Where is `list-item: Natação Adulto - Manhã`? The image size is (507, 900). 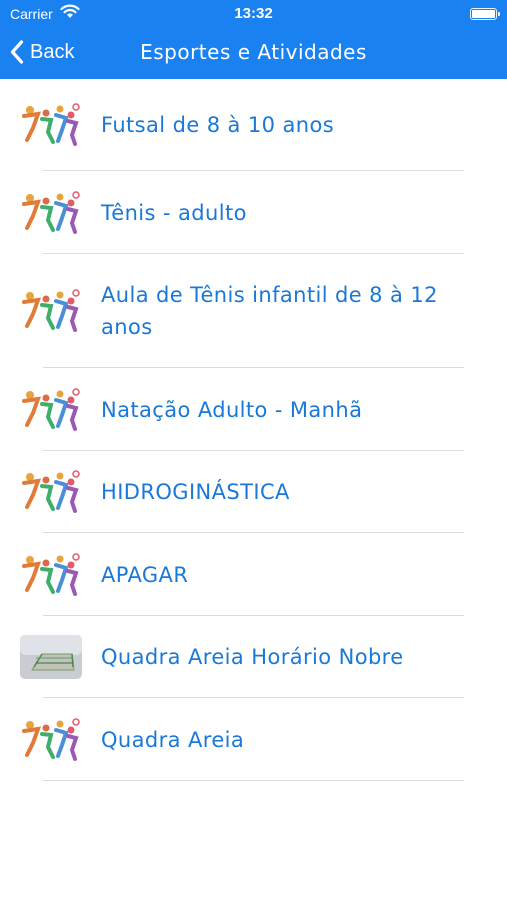
list-item: Natação Adulto - Manhã is located at coordinates (253, 409).